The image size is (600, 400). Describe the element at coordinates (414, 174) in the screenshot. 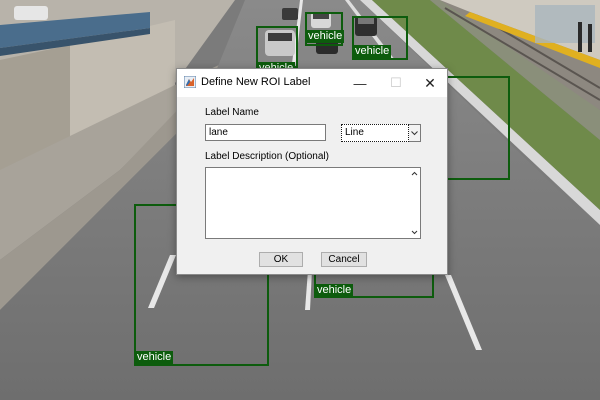

I see `chevron-up-icon` at that location.